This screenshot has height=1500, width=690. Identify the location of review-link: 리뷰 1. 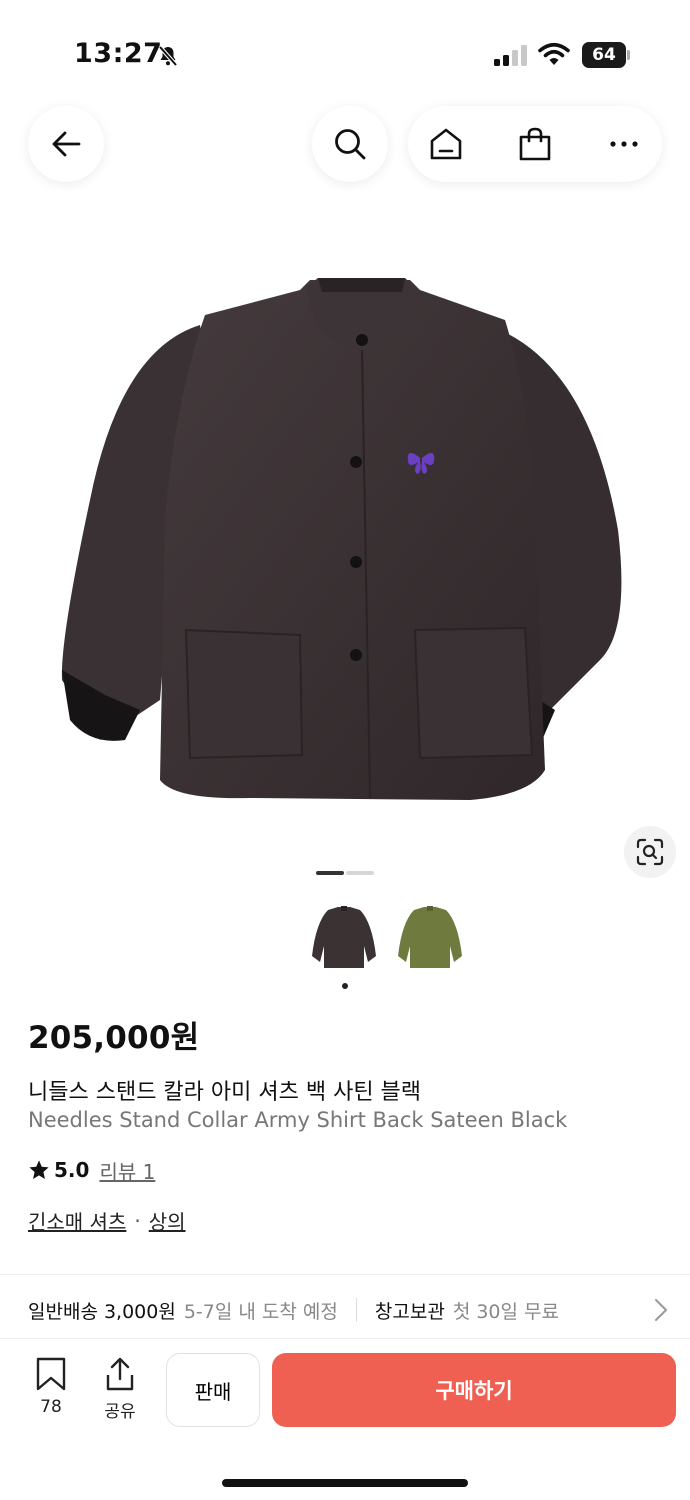
(127, 1170).